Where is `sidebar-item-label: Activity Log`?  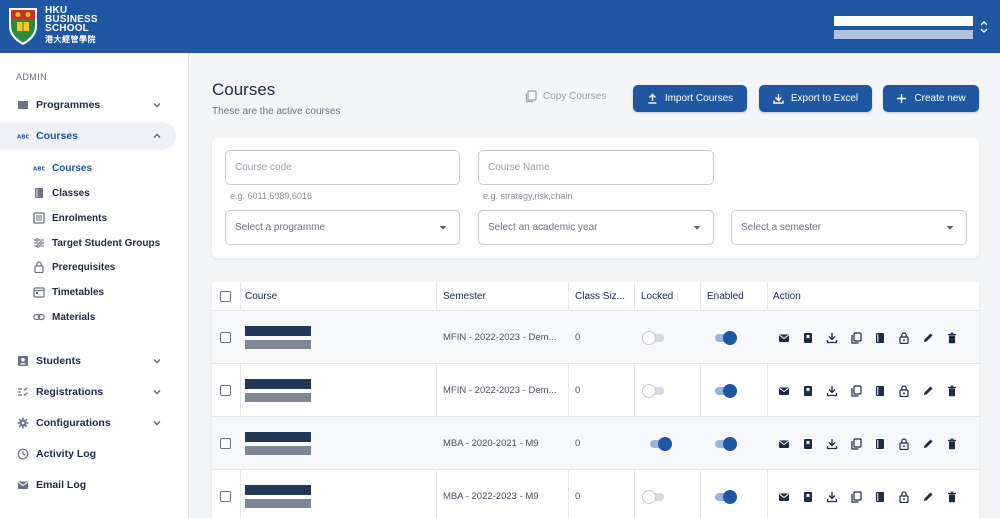 sidebar-item-label: Activity Log is located at coordinates (66, 454).